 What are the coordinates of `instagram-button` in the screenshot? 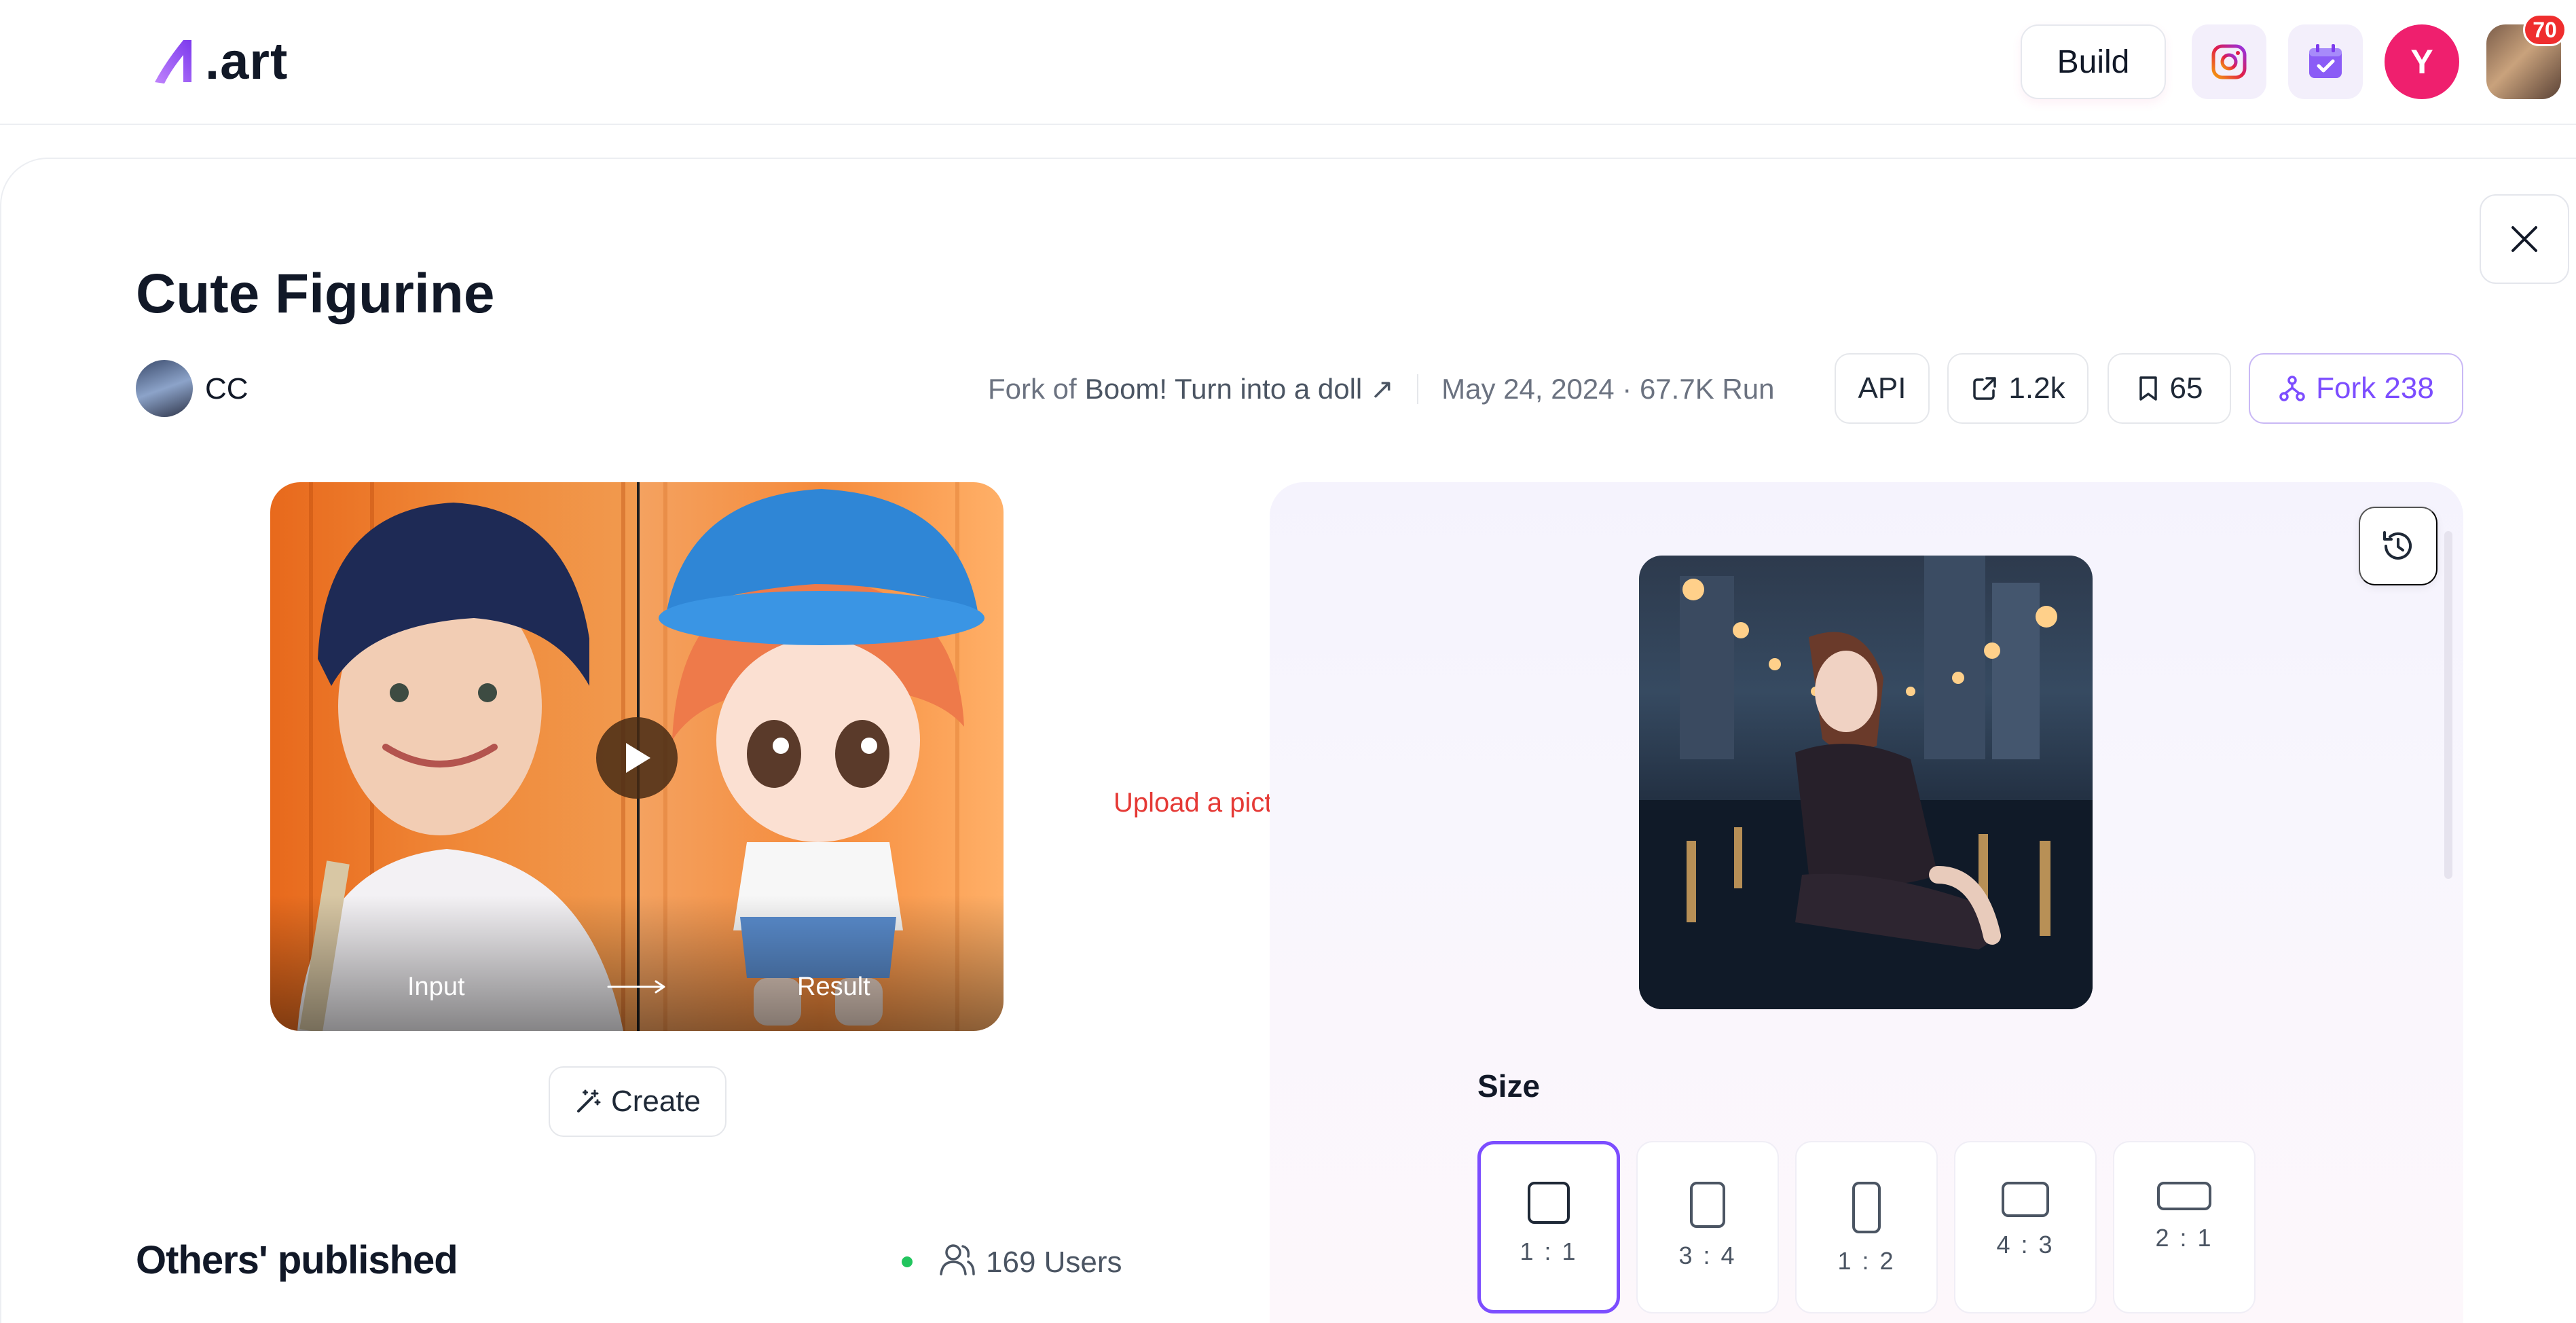 It's located at (2229, 61).